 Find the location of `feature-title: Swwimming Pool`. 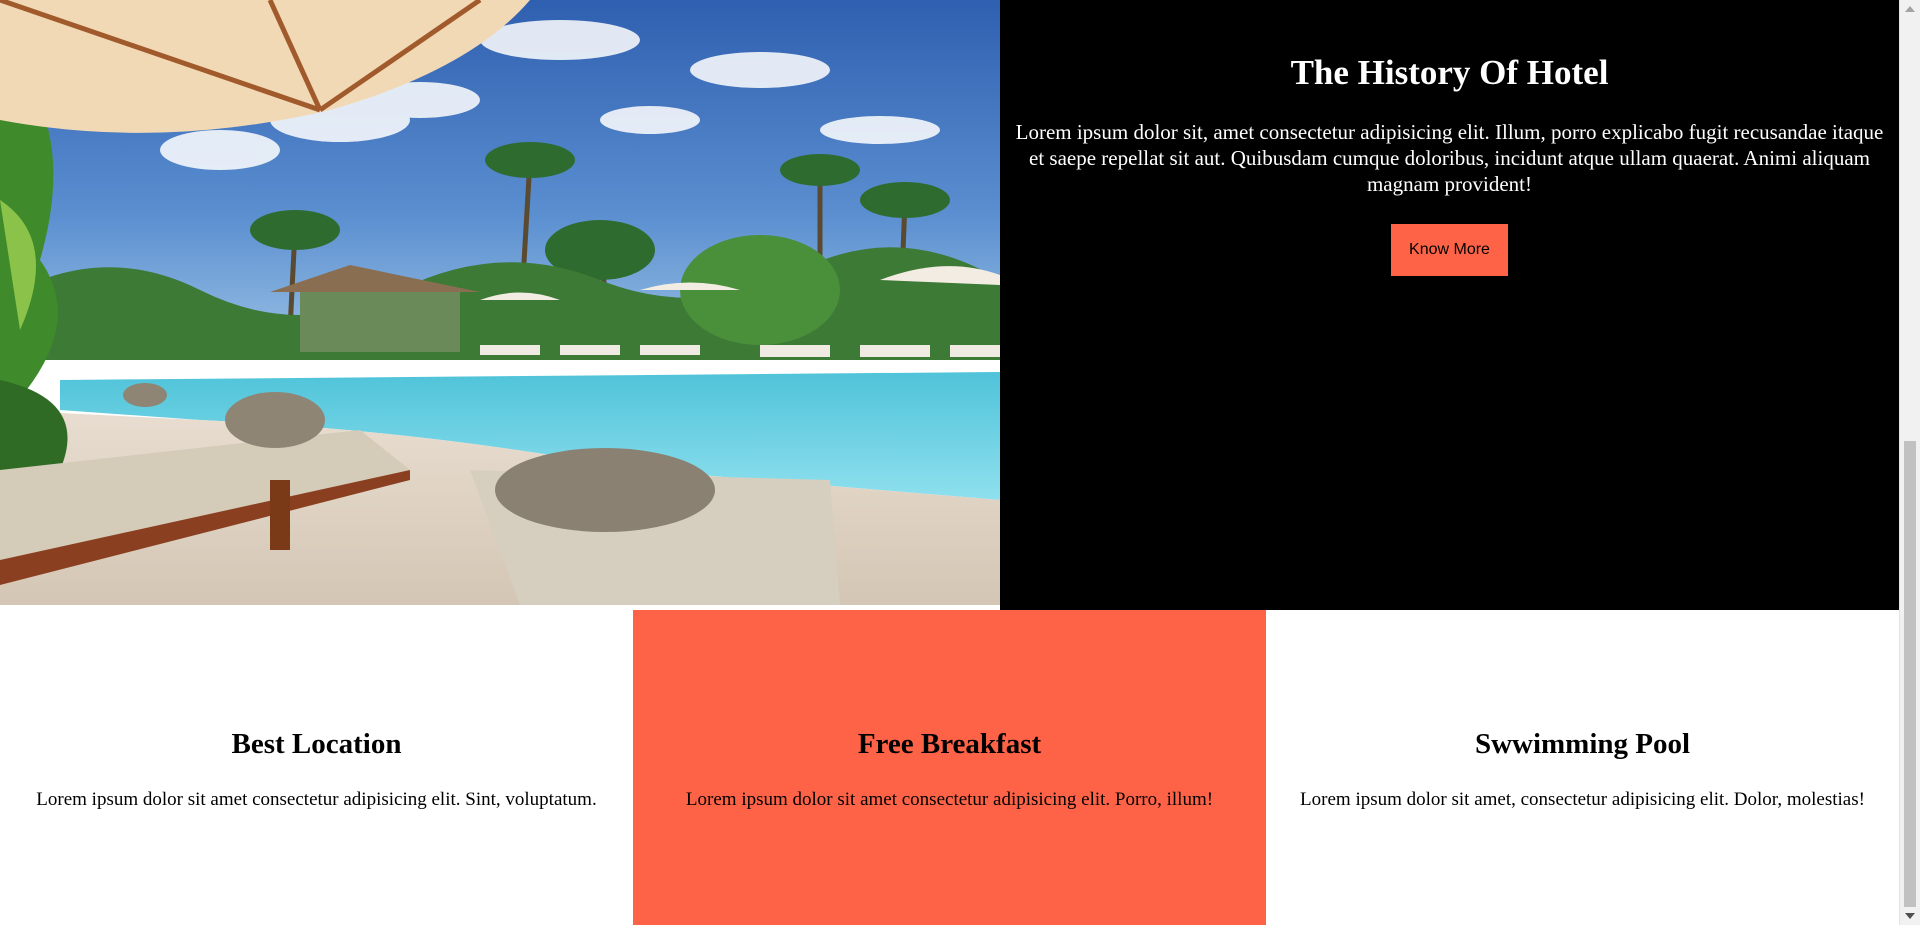

feature-title: Swwimming Pool is located at coordinates (1582, 744).